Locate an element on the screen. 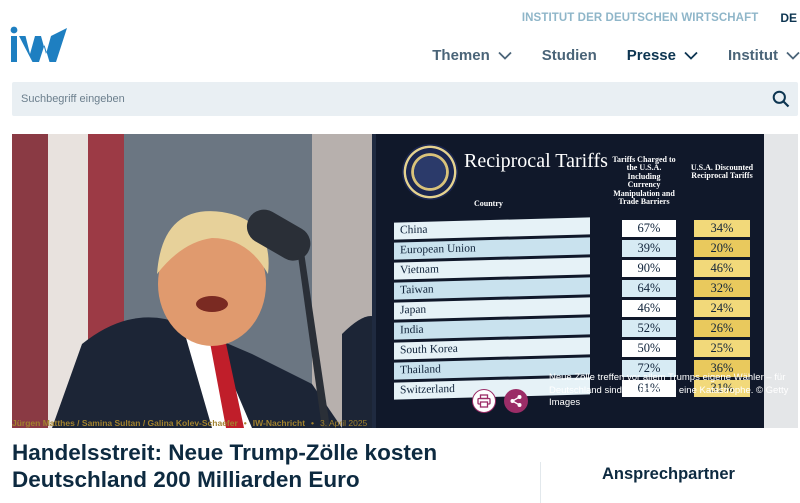 This screenshot has height=503, width=800. board-country: China is located at coordinates (492, 228).